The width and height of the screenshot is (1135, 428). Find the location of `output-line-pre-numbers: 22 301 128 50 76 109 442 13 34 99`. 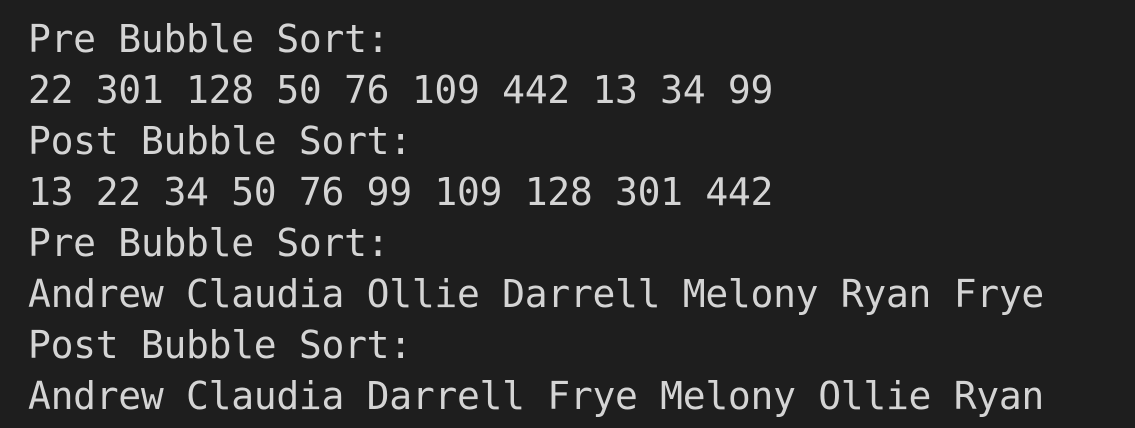

output-line-pre-numbers: 22 301 128 50 76 109 442 13 34 99 is located at coordinates (401, 90).